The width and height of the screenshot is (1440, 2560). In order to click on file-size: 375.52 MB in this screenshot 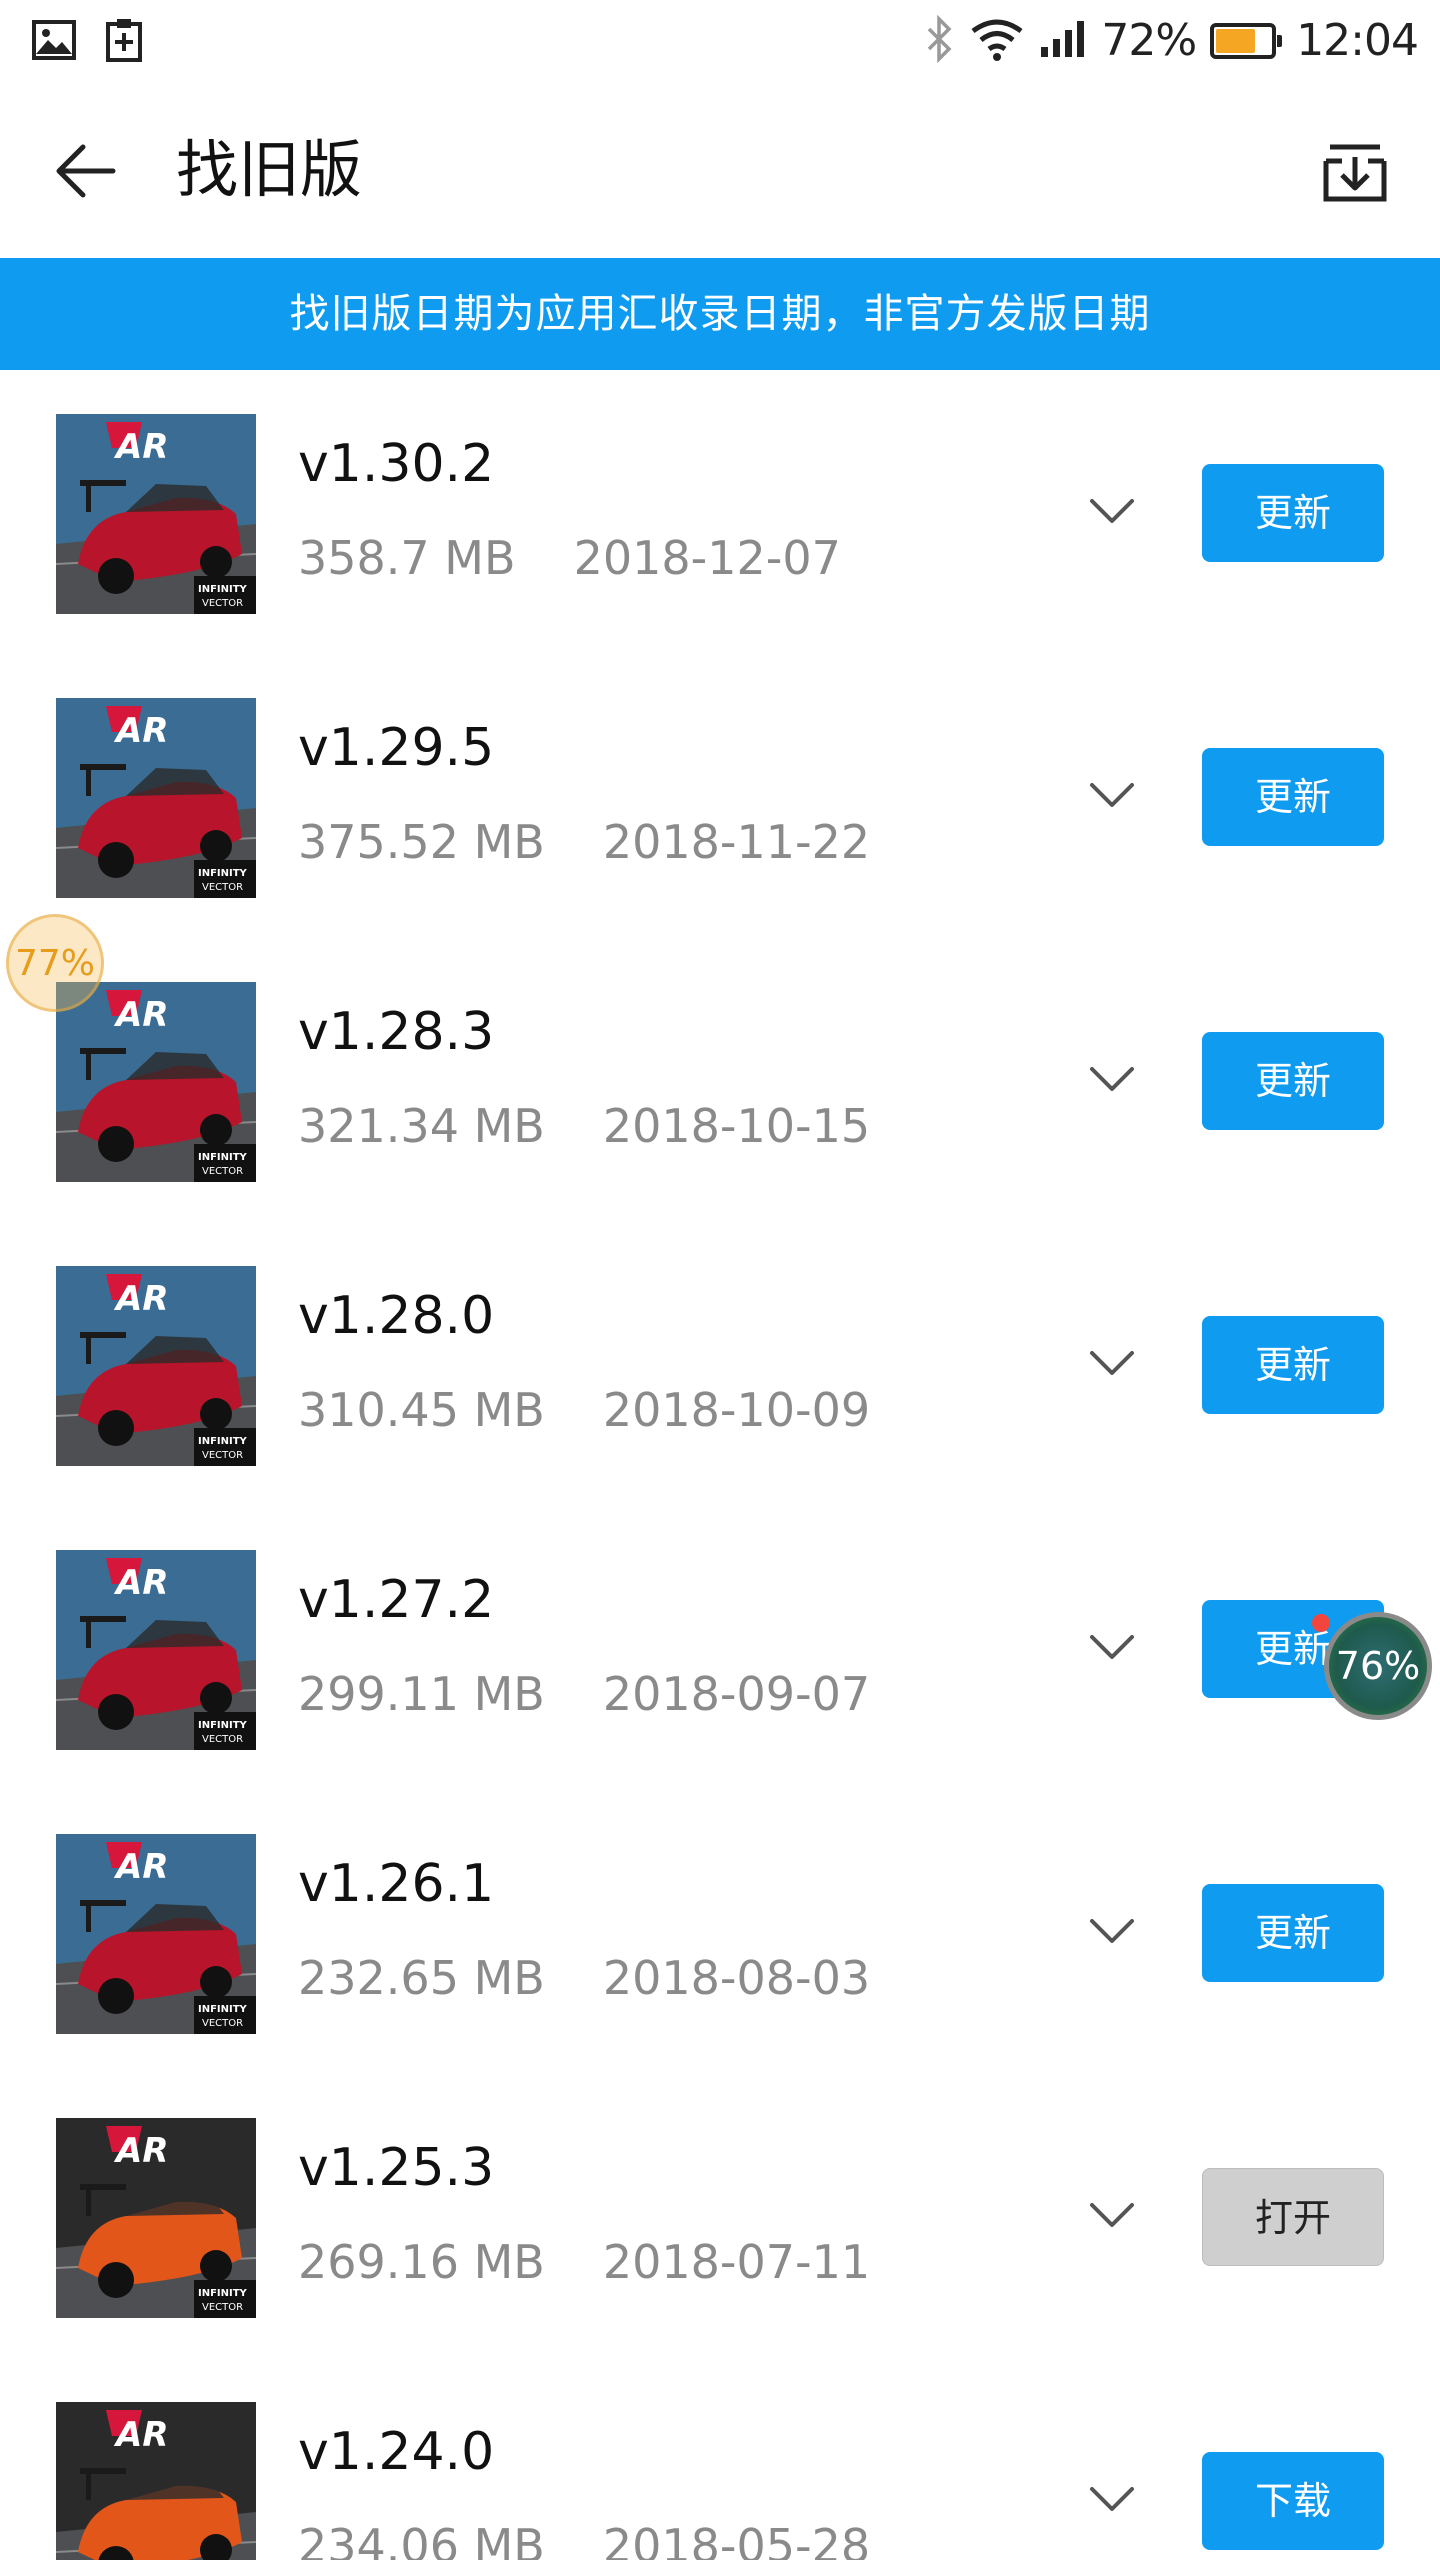, I will do `click(421, 842)`.